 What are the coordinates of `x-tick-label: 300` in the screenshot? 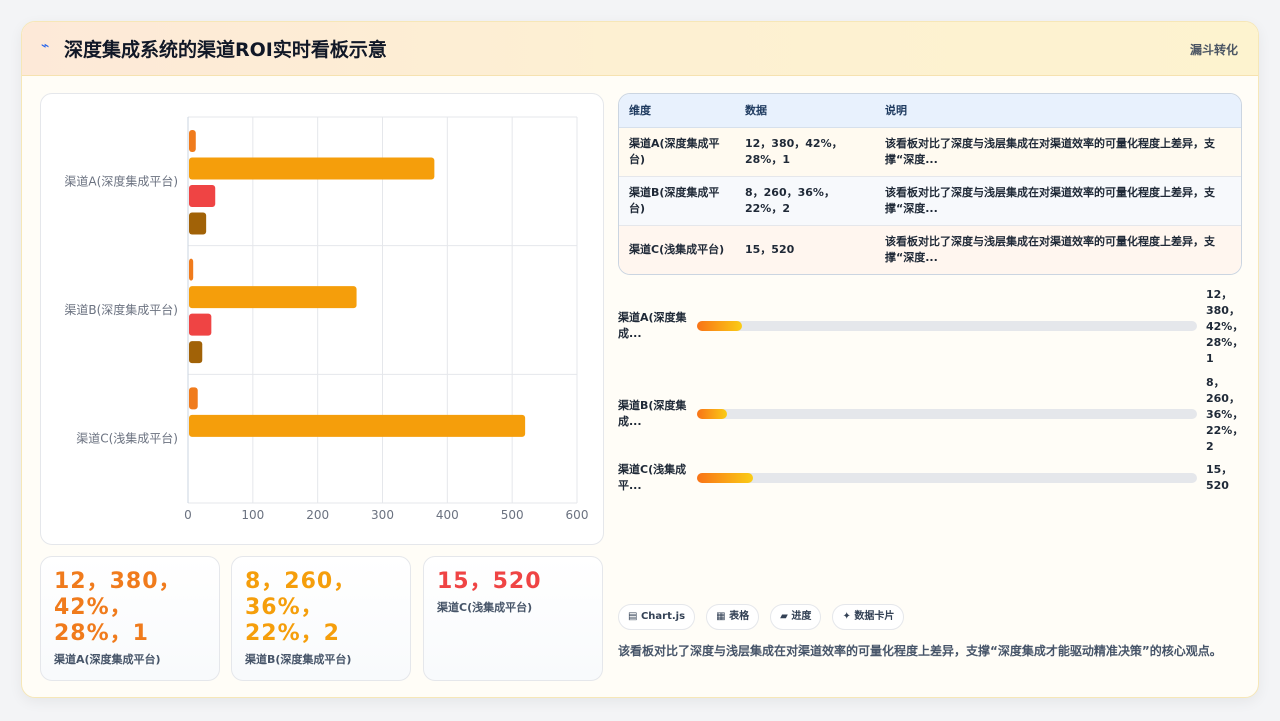 It's located at (382, 515).